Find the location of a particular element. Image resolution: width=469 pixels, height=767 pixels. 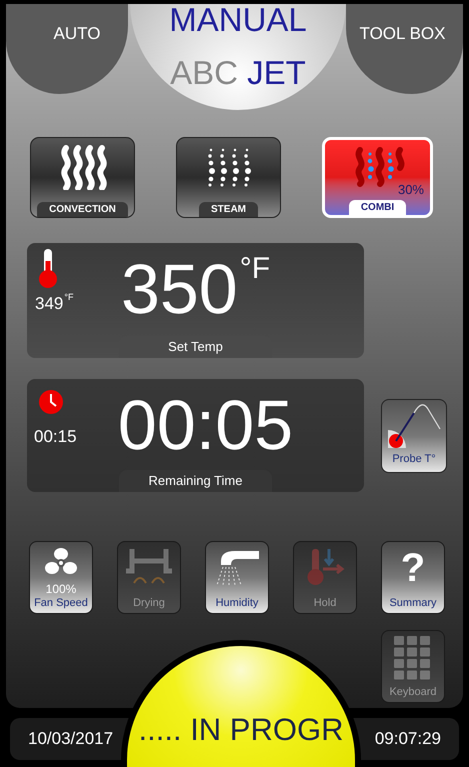

elapsed-time: 00:15 is located at coordinates (55, 437).